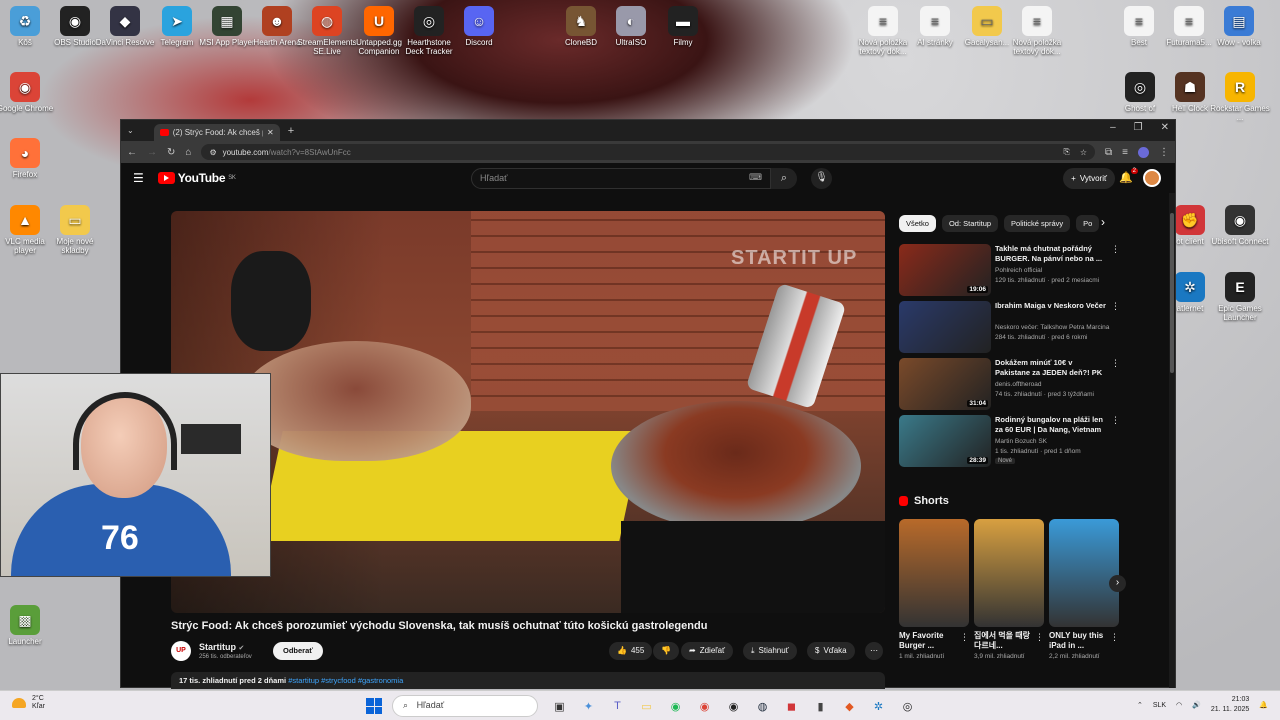 The image size is (1280, 720). Describe the element at coordinates (1263, 705) in the screenshot. I see `notification-center-icon: 🔔` at that location.